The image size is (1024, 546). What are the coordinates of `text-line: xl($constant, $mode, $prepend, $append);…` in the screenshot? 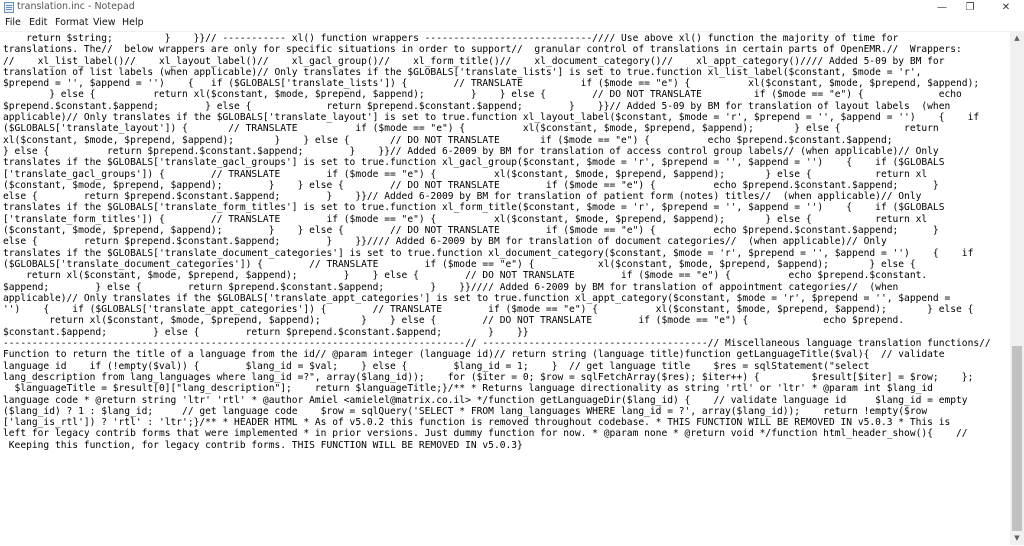 It's located at (448, 140).